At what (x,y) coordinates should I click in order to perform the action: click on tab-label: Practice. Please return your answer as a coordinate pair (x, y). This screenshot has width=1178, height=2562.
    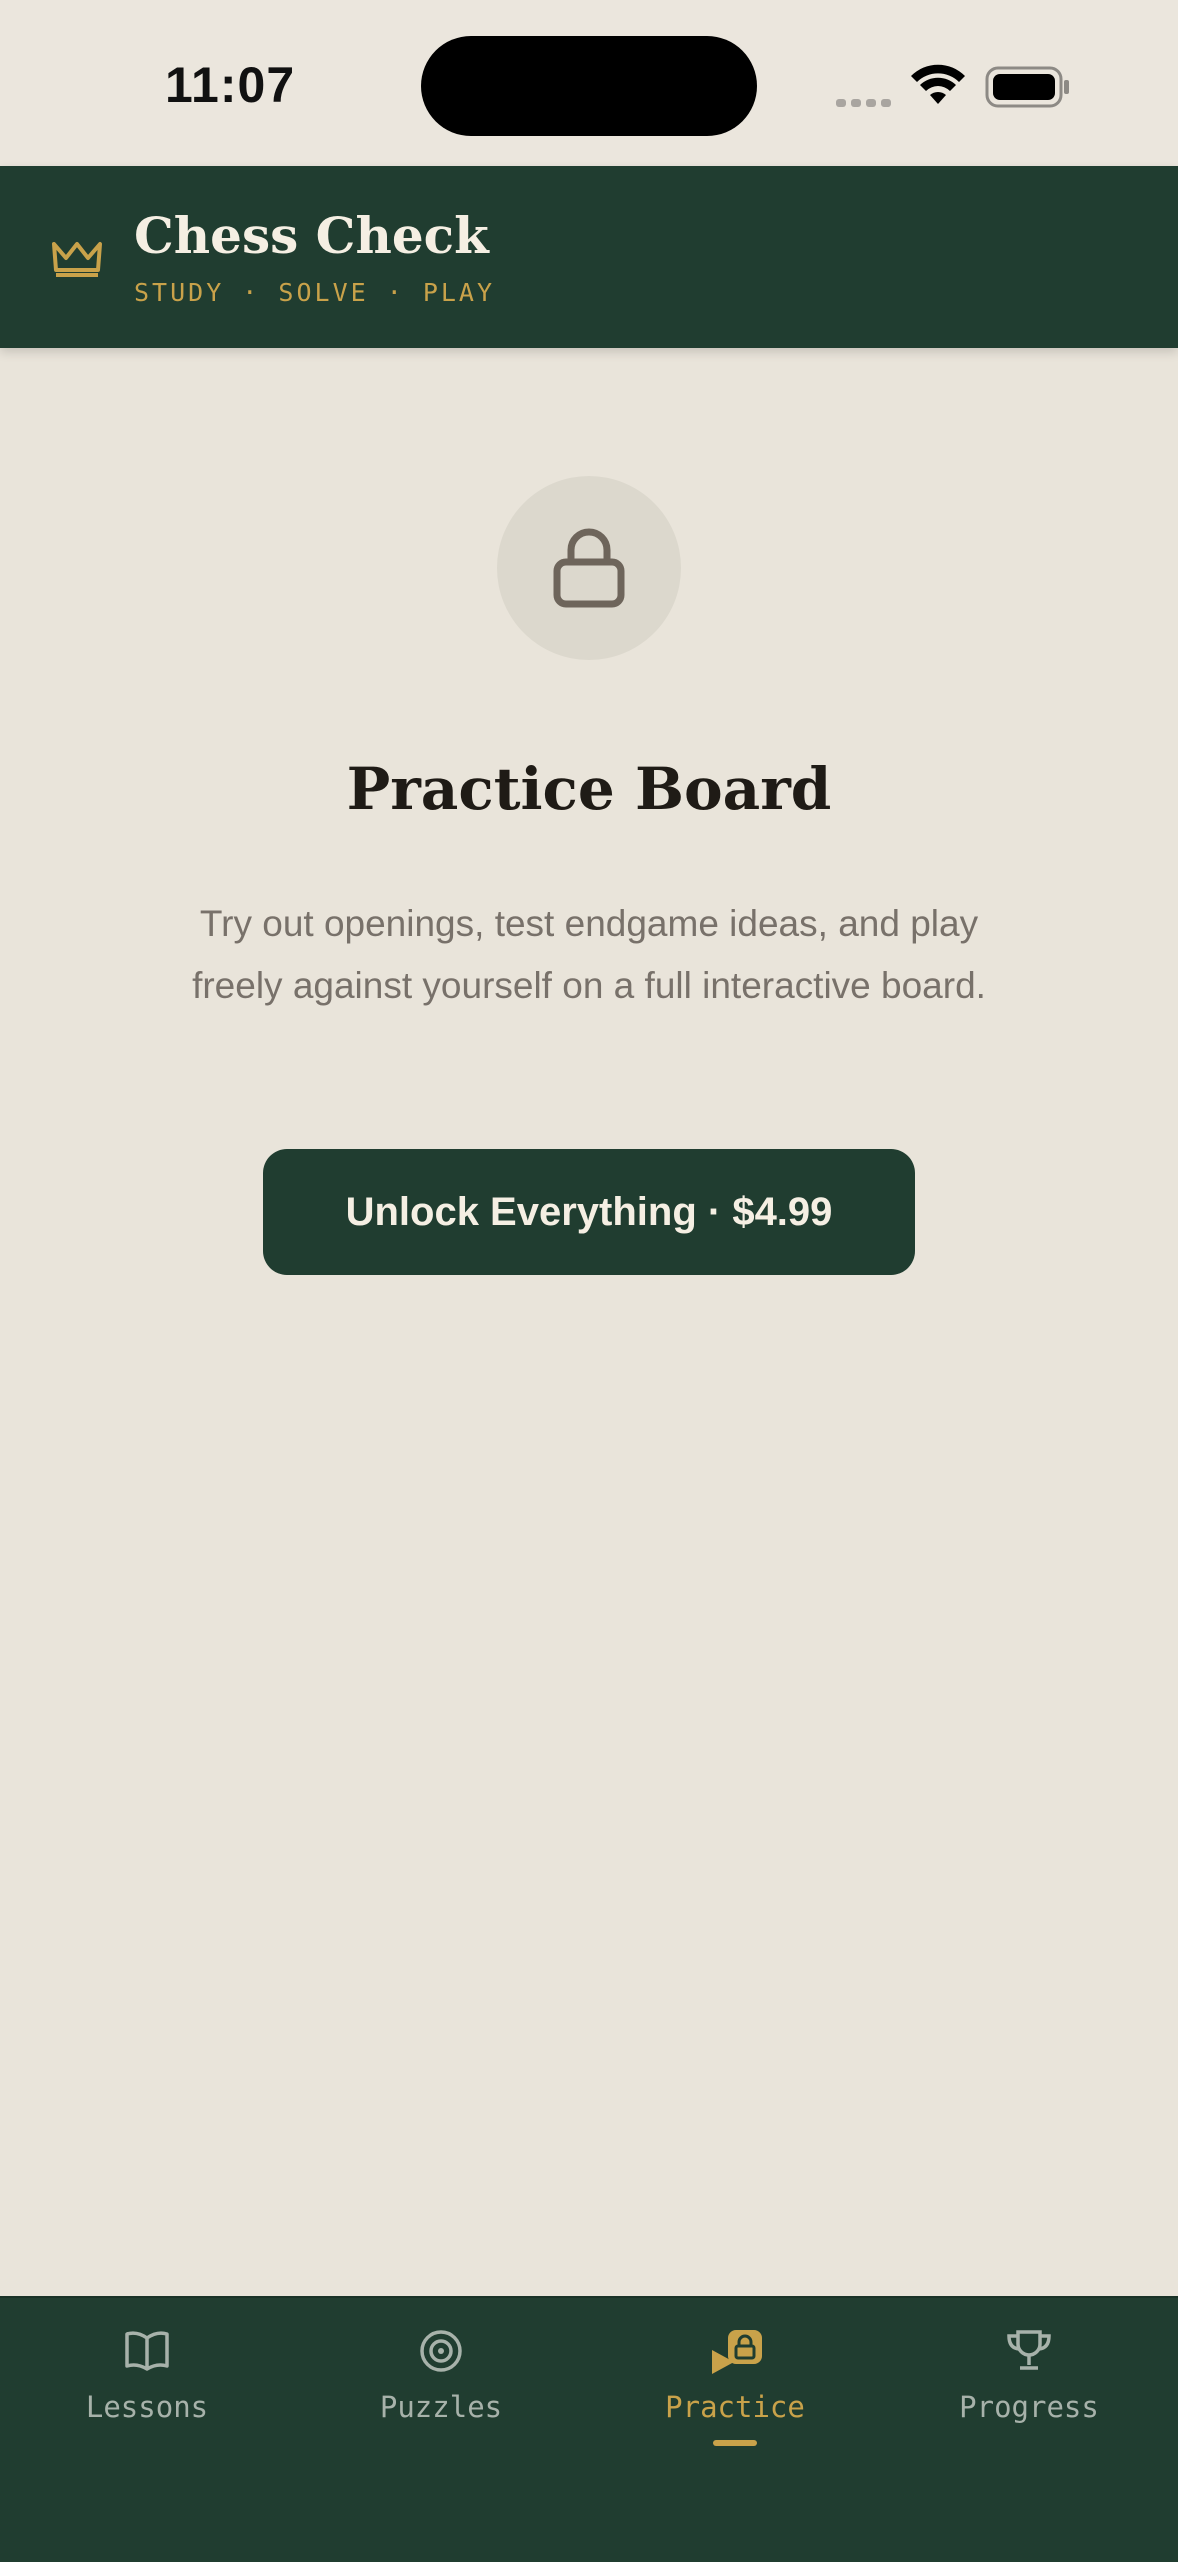
    Looking at the image, I should click on (735, 2407).